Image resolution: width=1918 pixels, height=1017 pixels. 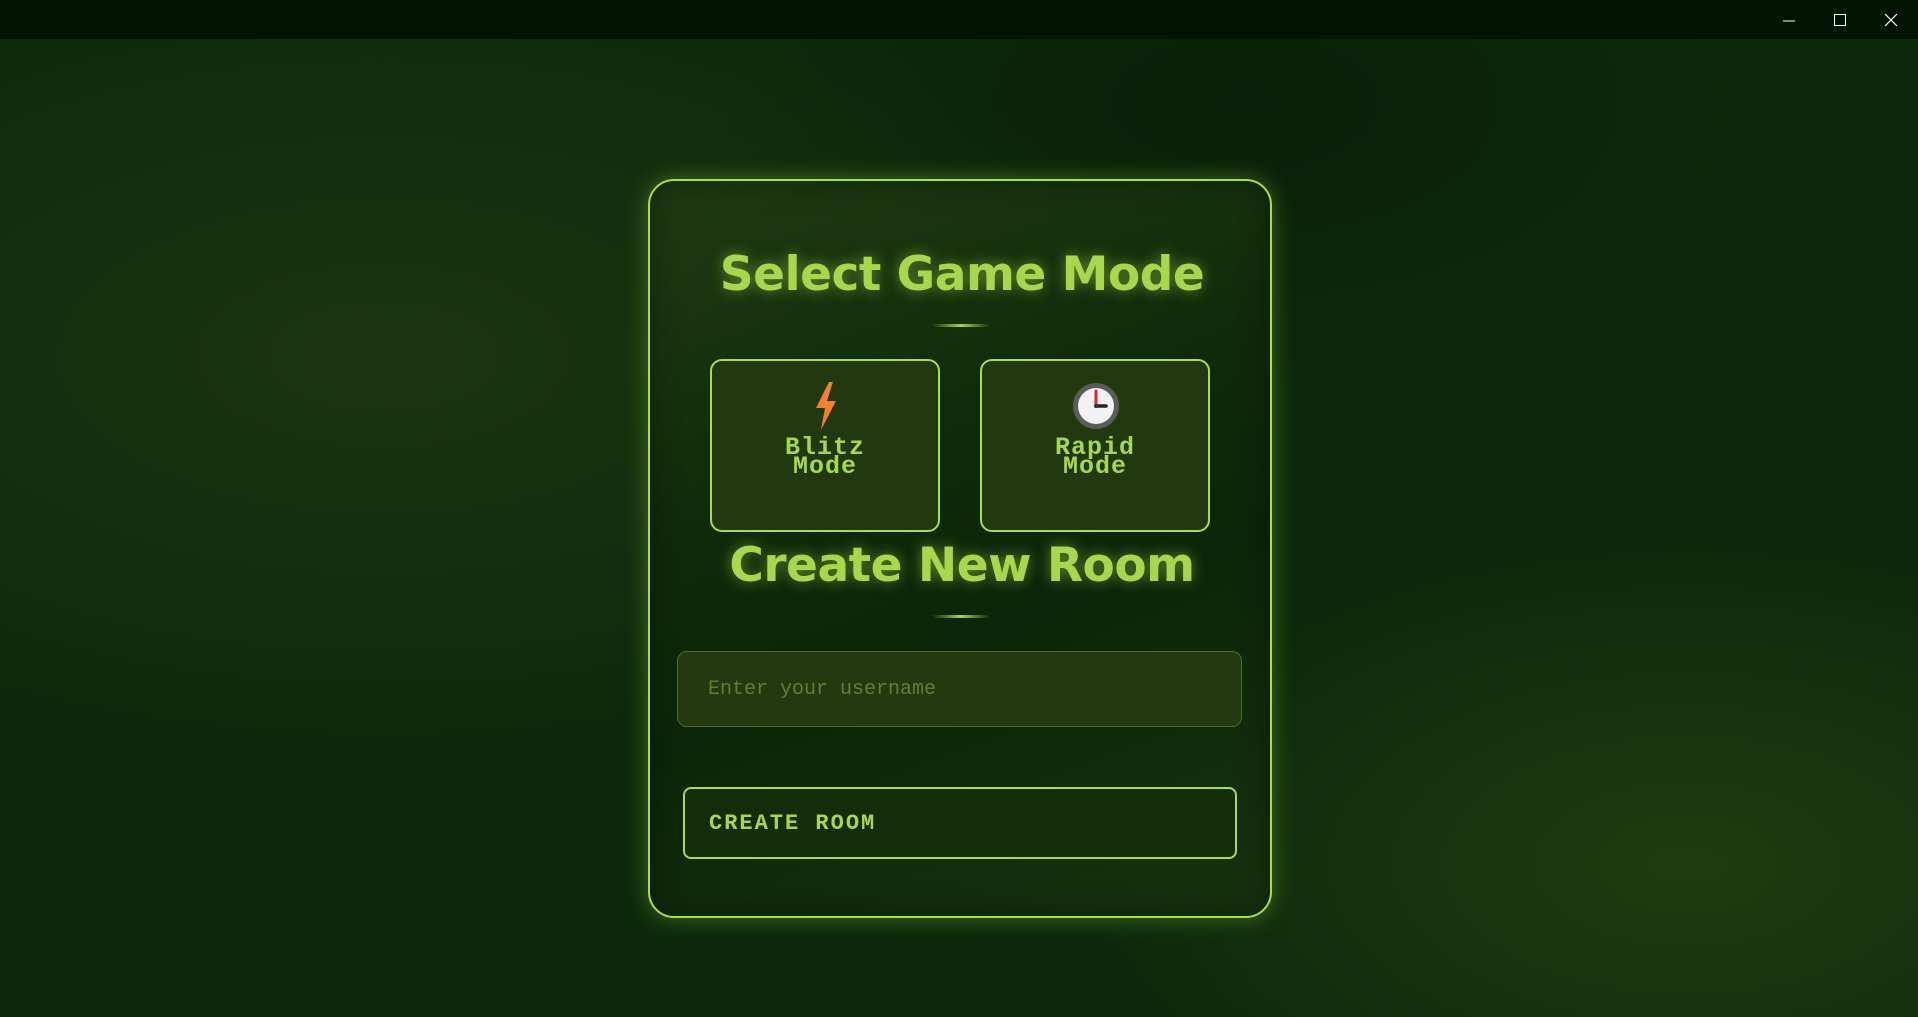 I want to click on rapid-mode-label: Rapid Mode, so click(x=1095, y=457).